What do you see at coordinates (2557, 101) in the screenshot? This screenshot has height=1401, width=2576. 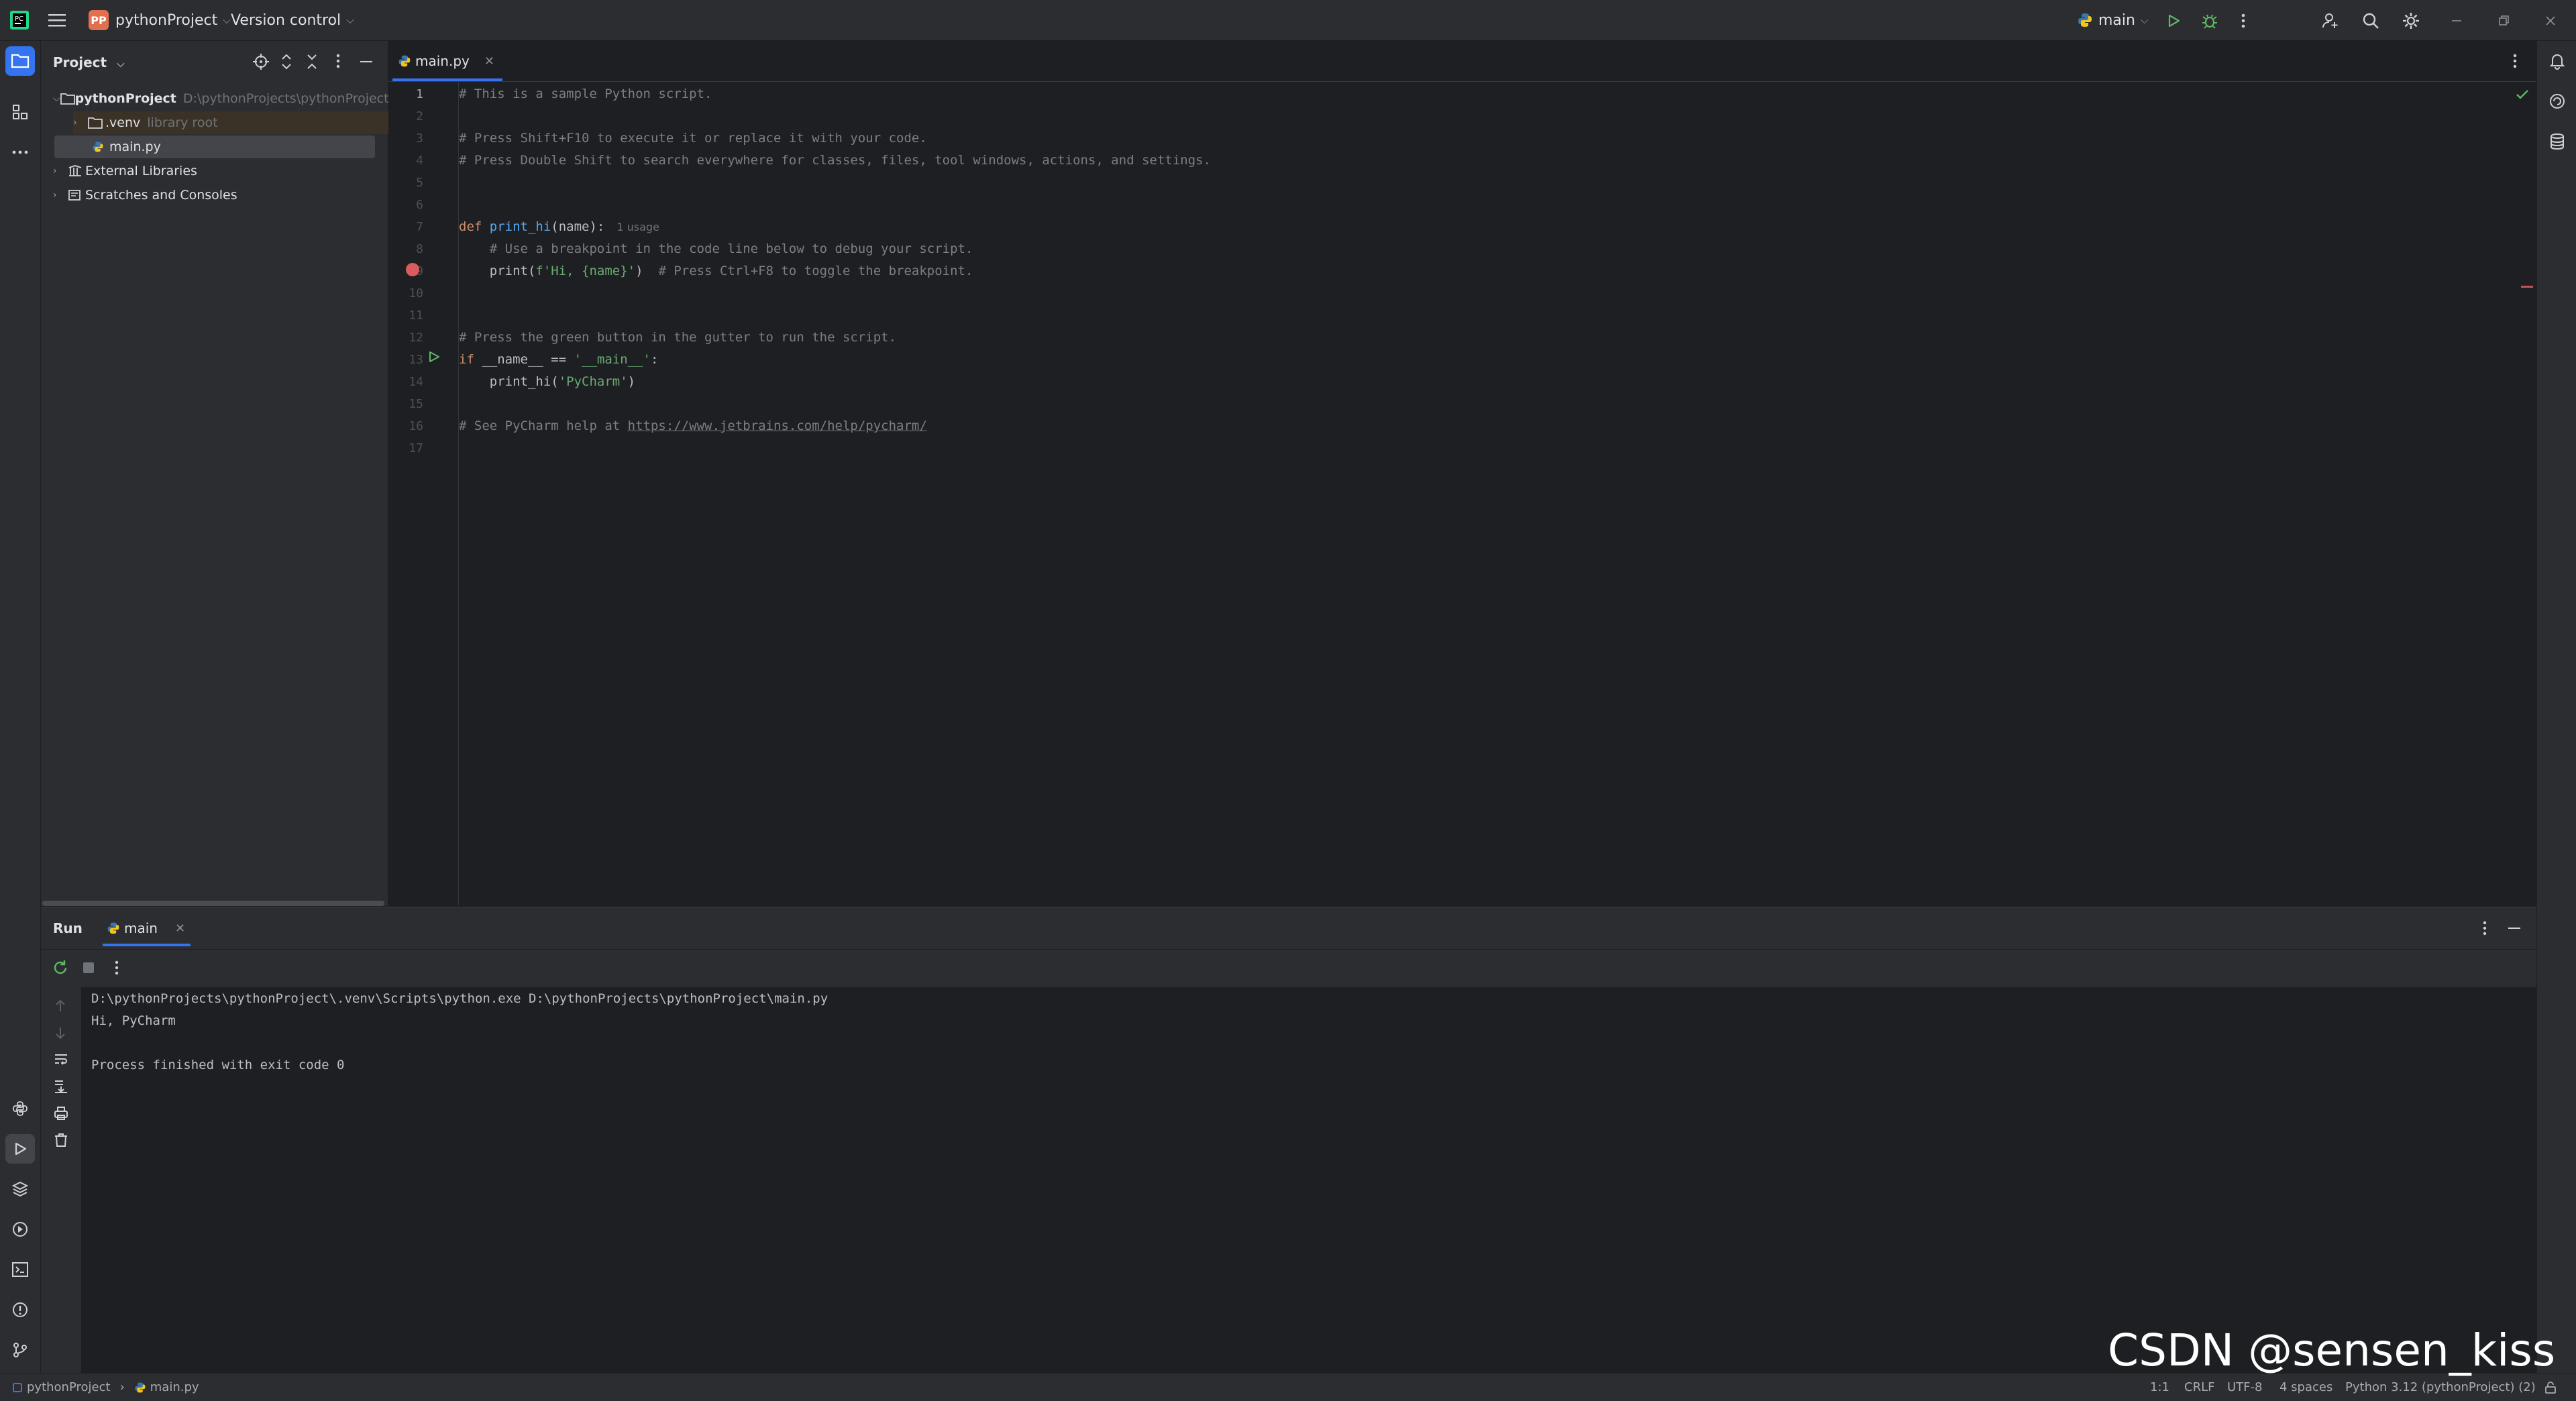 I see `ai-assistant-icon` at bounding box center [2557, 101].